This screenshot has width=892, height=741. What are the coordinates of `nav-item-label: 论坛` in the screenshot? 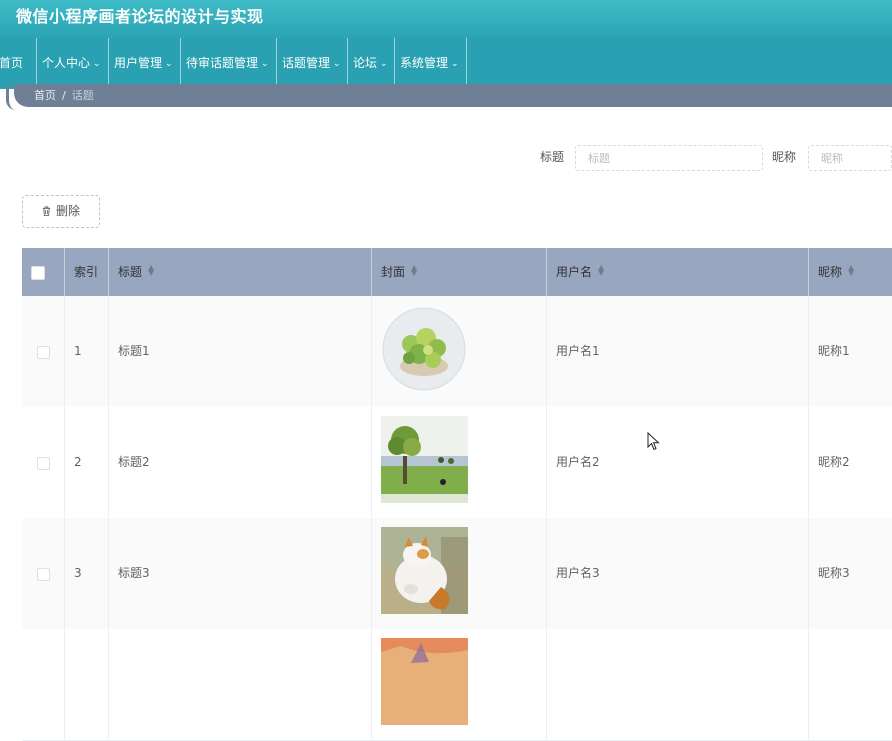 It's located at (365, 63).